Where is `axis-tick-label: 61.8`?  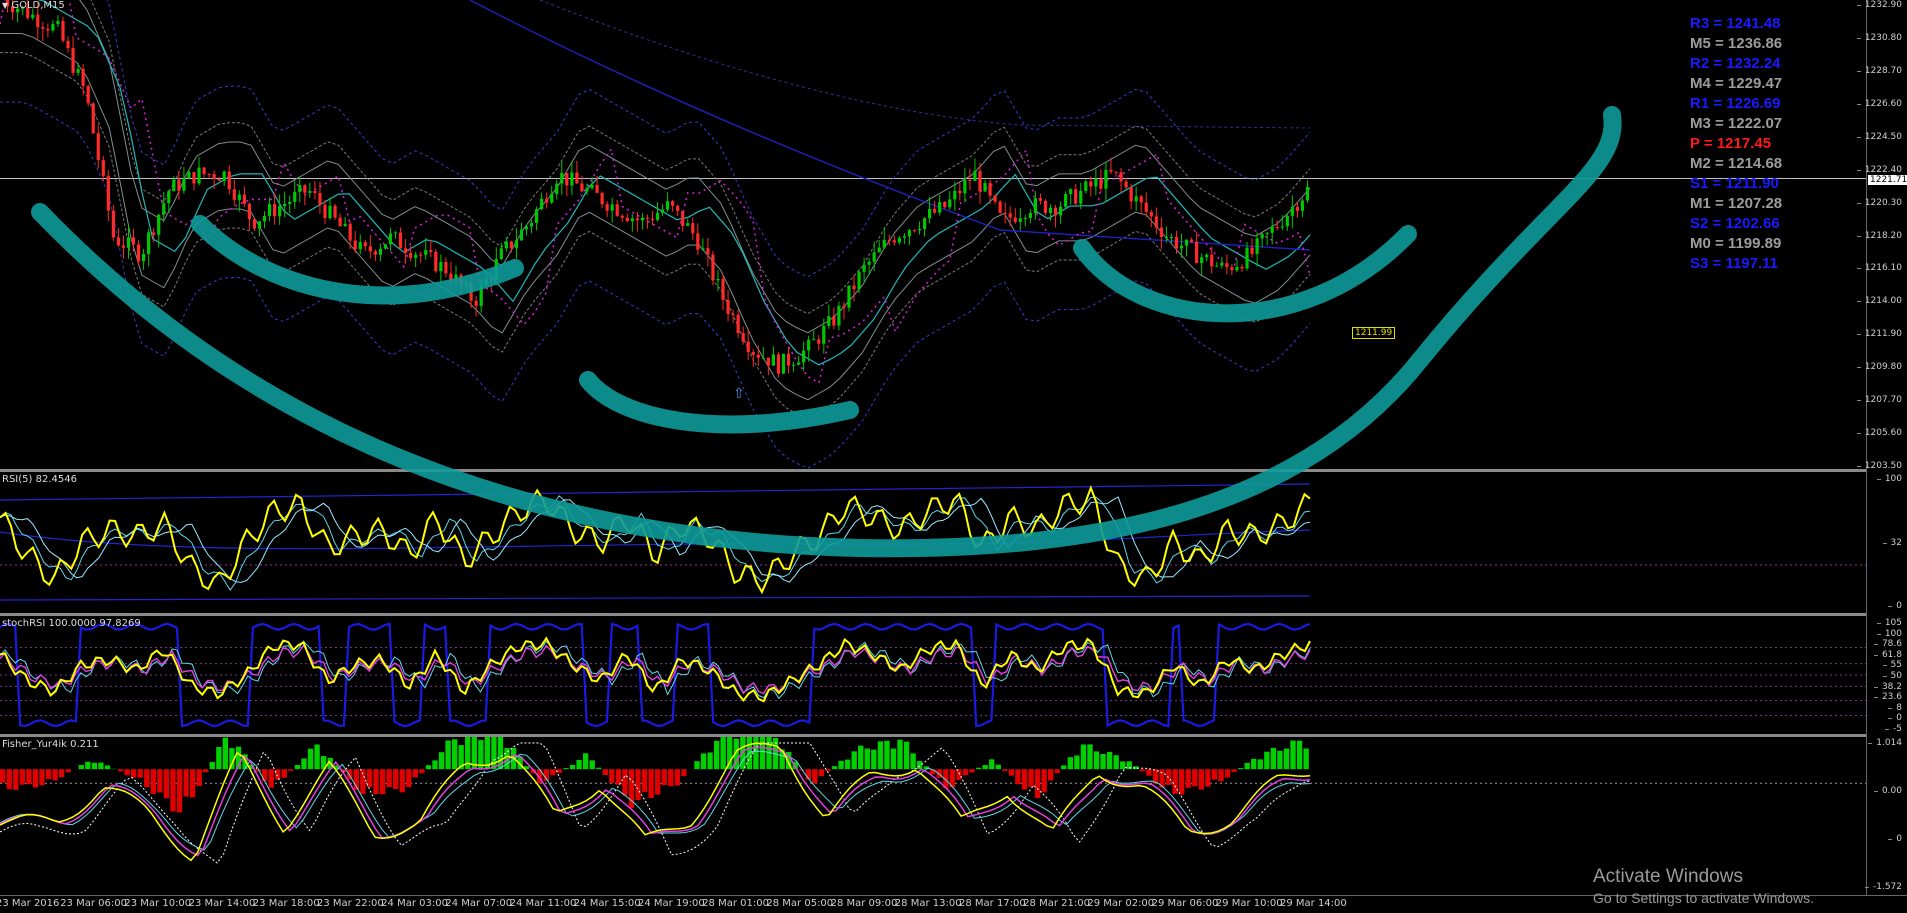 axis-tick-label: 61.8 is located at coordinates (1892, 655).